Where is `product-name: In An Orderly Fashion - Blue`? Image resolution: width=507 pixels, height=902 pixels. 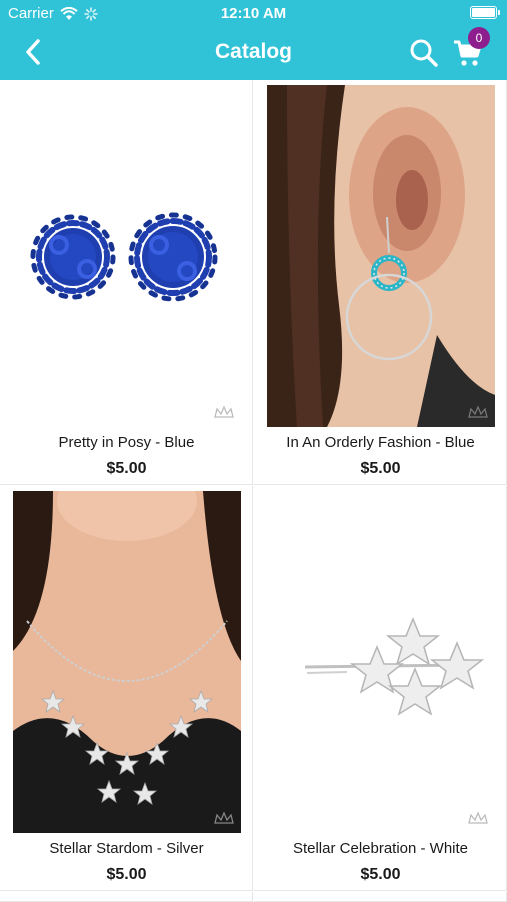 product-name: In An Orderly Fashion - Blue is located at coordinates (380, 442).